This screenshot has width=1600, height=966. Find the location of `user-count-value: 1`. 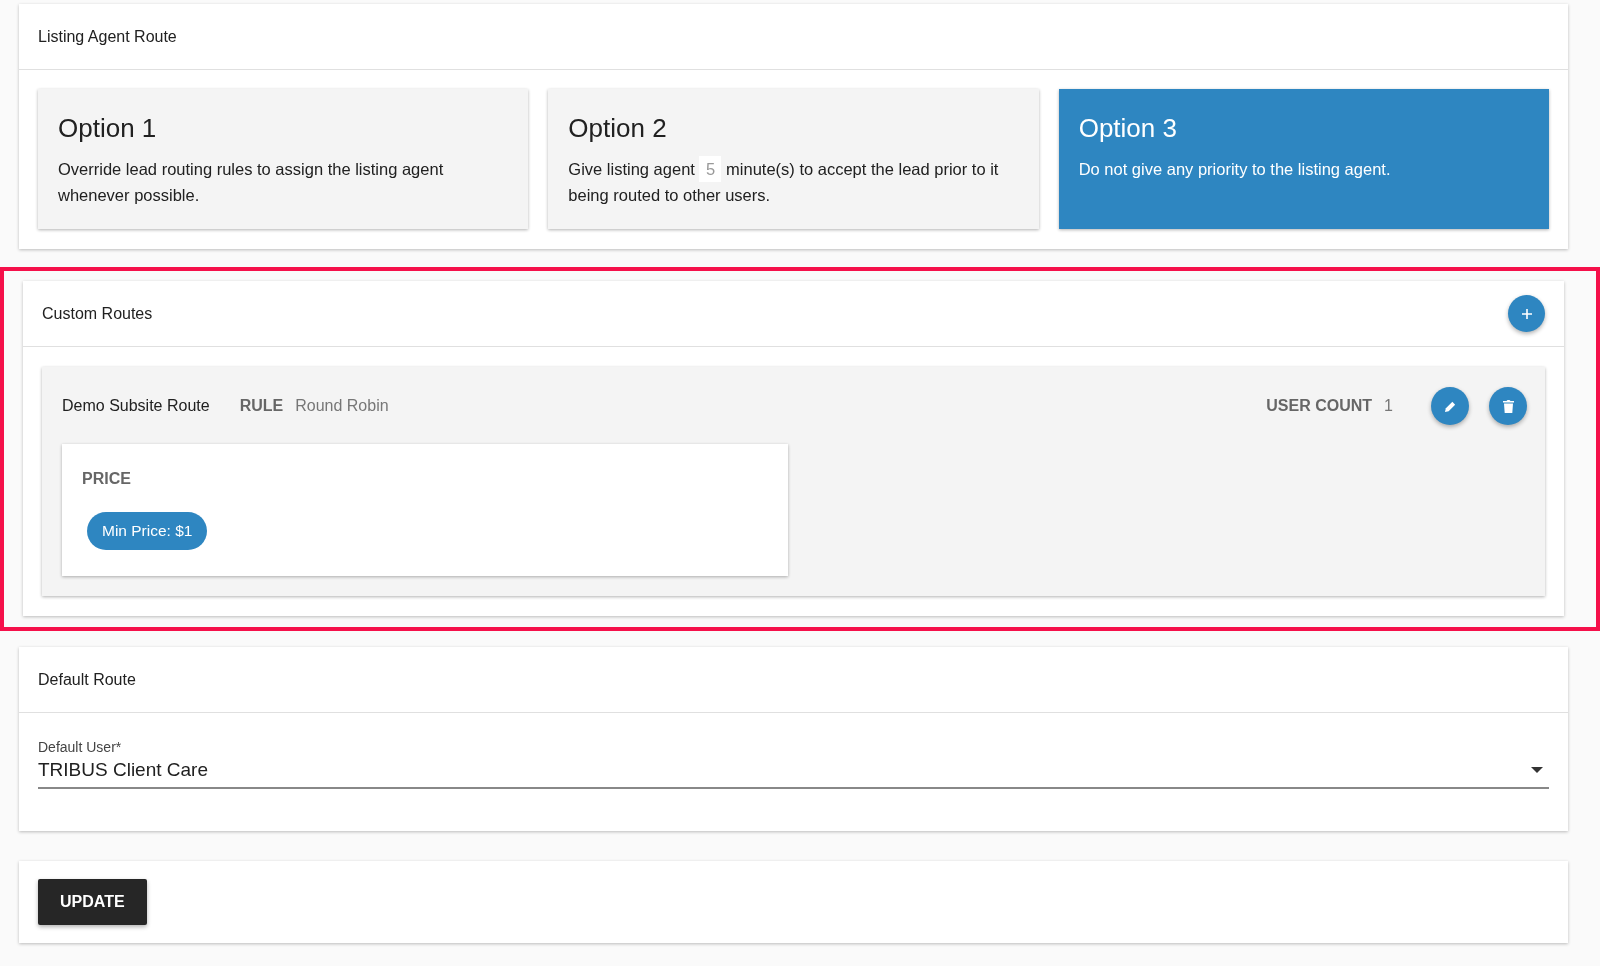

user-count-value: 1 is located at coordinates (1388, 406).